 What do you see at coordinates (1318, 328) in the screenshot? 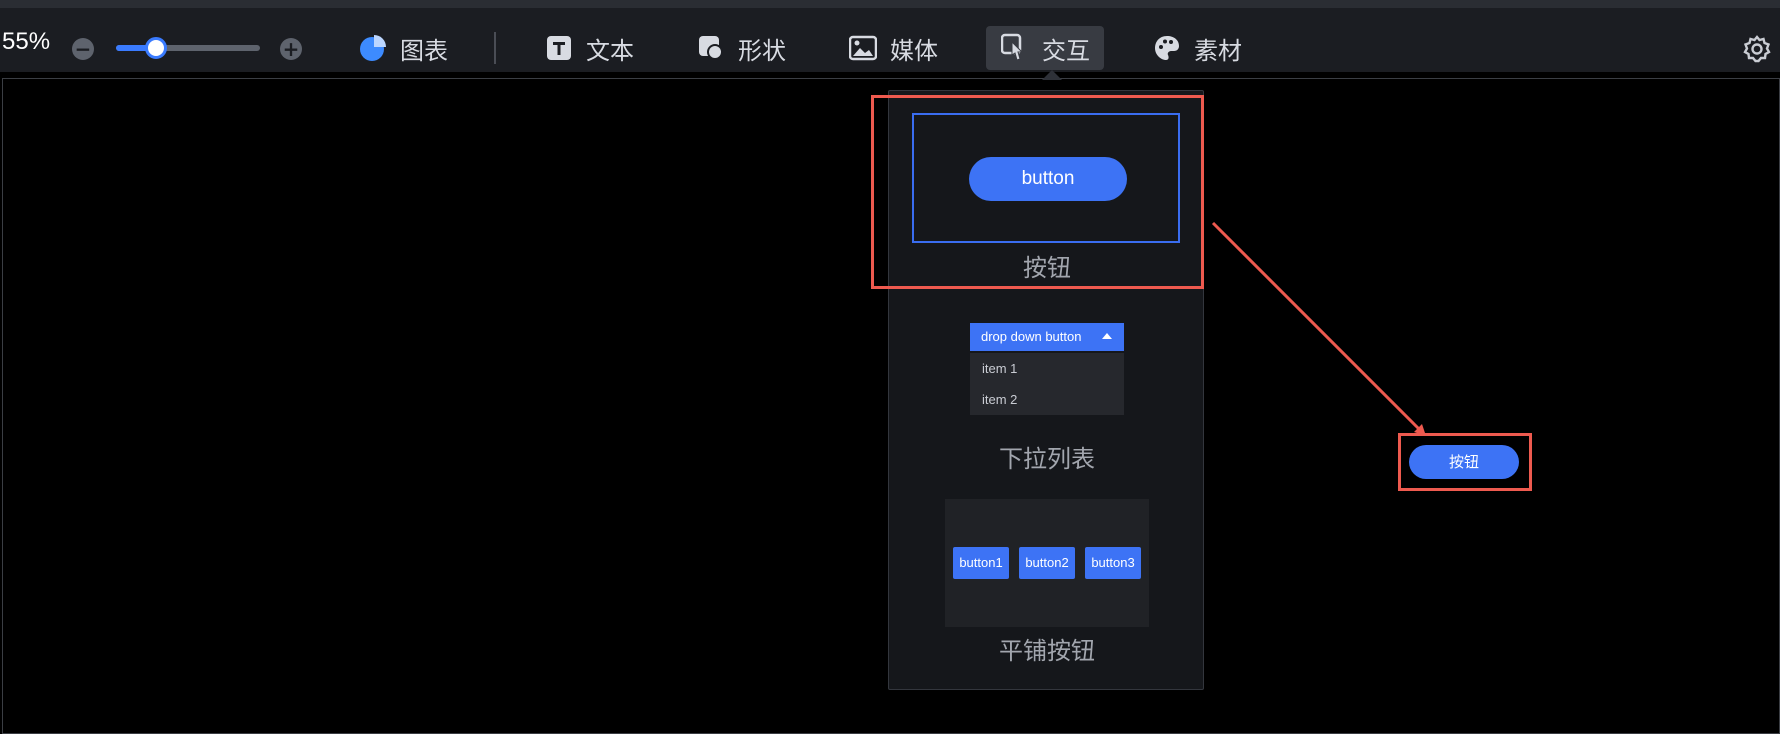
I see `annotation-arrow` at bounding box center [1318, 328].